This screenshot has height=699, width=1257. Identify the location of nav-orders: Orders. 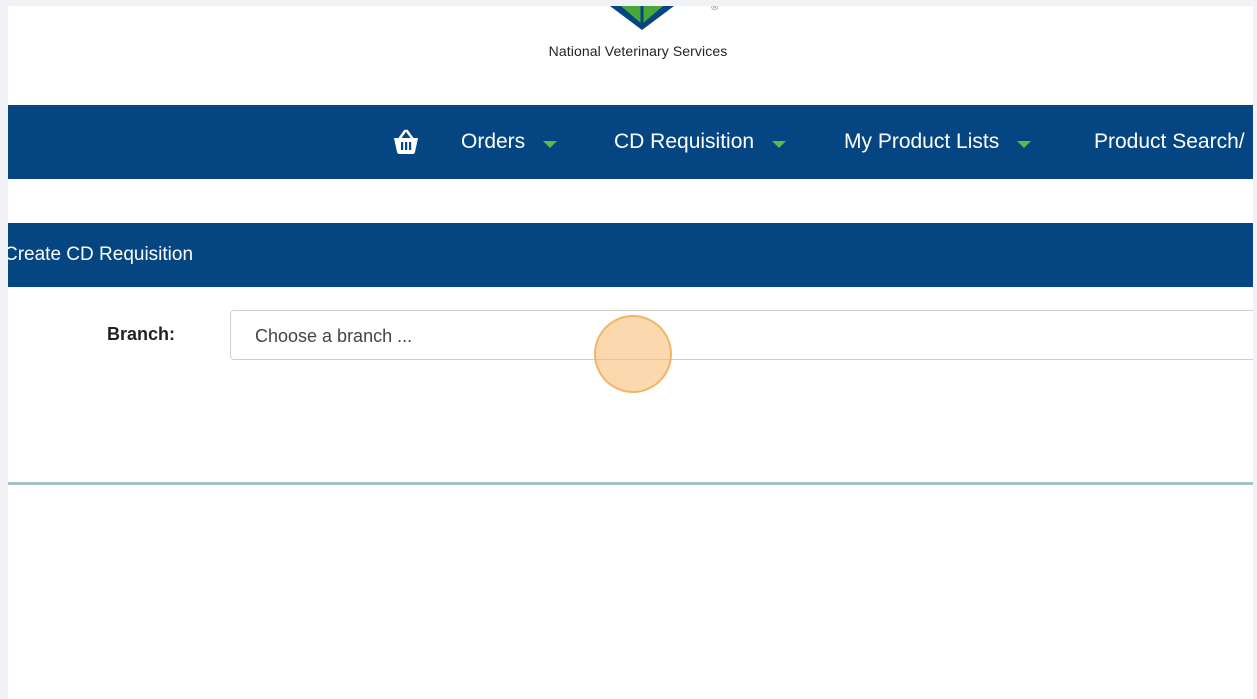
(509, 142).